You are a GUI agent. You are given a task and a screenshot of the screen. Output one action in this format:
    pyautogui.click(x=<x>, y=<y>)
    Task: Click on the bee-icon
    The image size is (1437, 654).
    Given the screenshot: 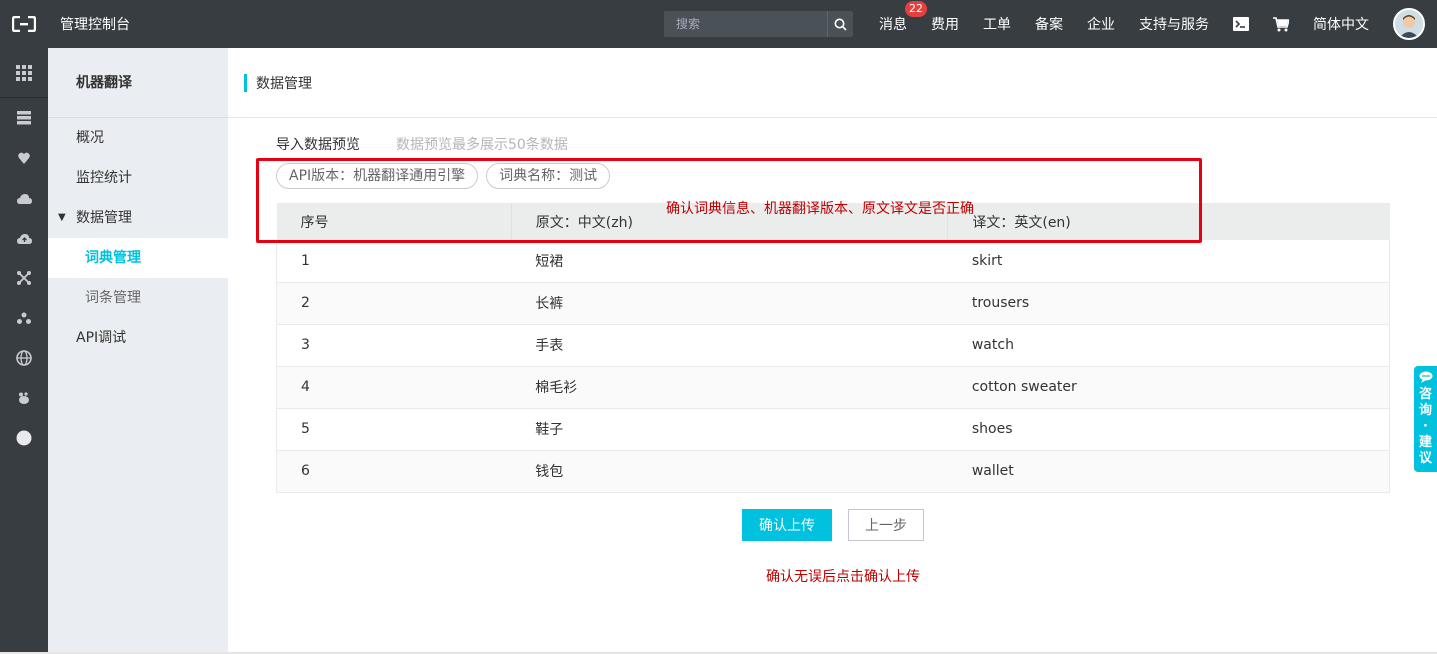 What is the action you would take?
    pyautogui.click(x=24, y=398)
    